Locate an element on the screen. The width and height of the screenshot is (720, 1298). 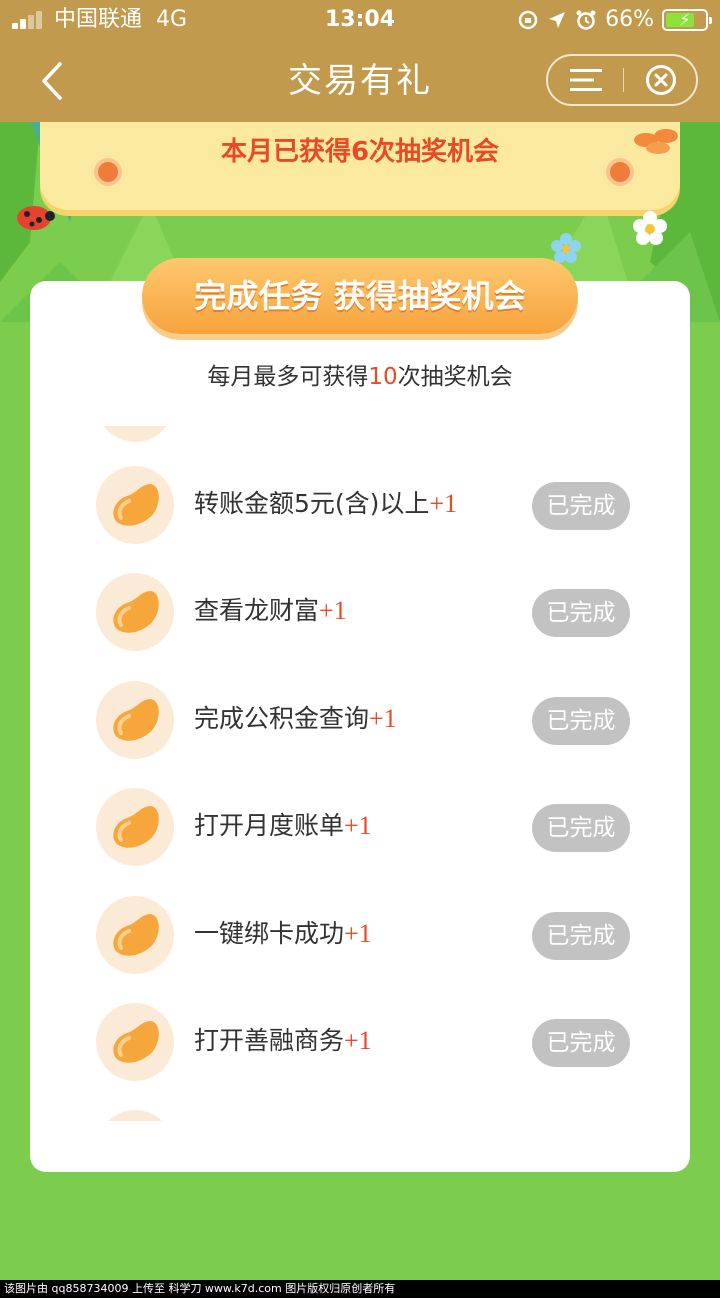
task-row: 完成公积金查询+1 已完成 is located at coordinates (360, 731).